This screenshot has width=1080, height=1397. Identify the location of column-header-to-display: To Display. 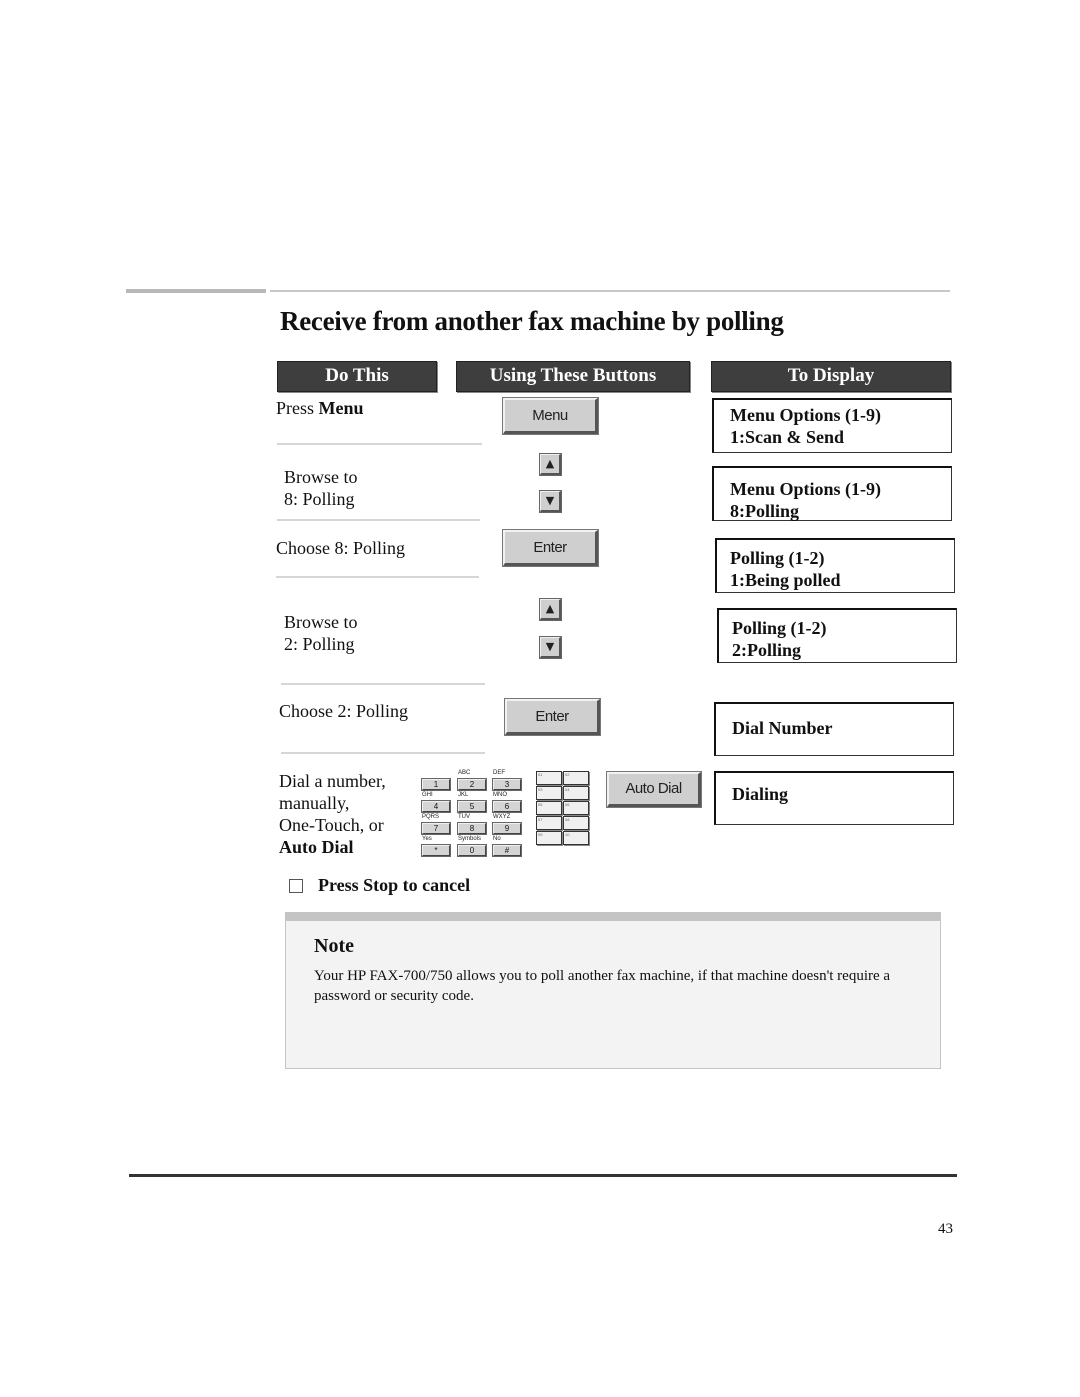
(831, 376).